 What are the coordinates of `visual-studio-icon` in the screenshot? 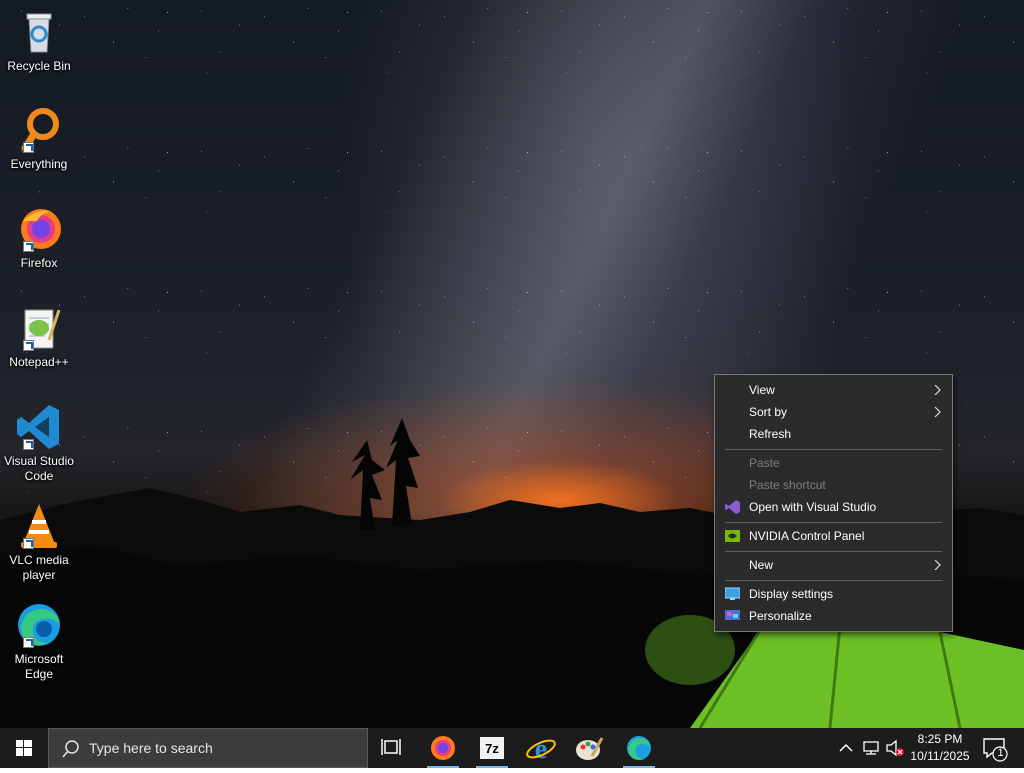 It's located at (732, 507).